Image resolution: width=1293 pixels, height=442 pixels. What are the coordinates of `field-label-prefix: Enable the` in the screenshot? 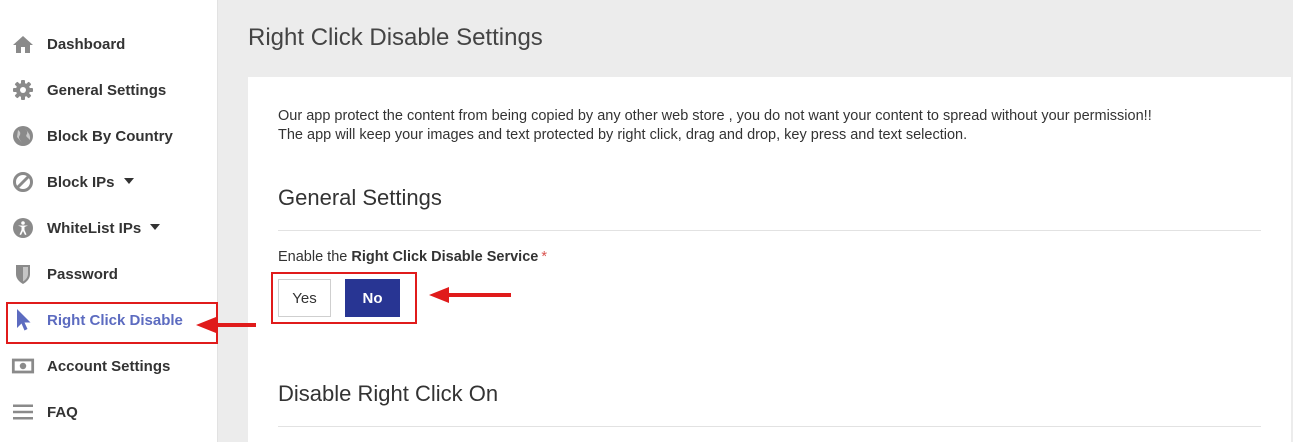 It's located at (313, 257).